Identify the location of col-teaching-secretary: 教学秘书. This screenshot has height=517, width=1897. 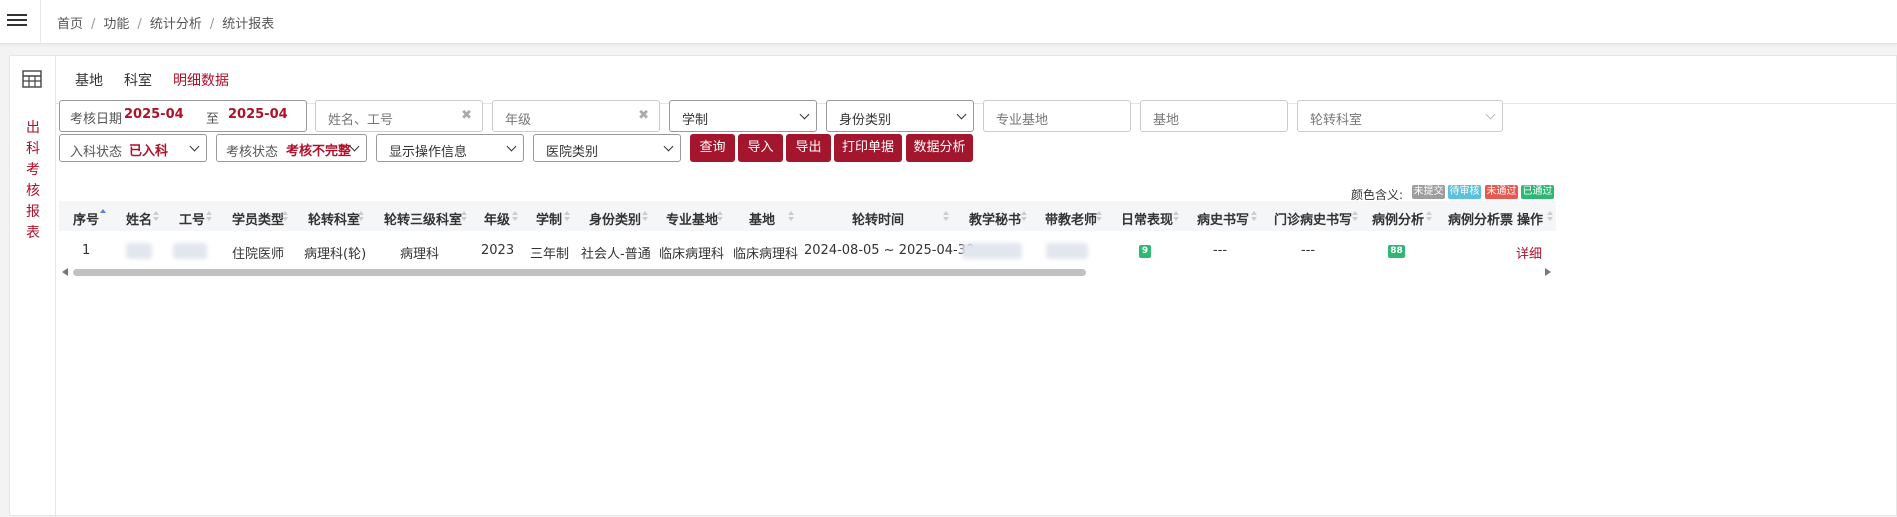
(995, 218).